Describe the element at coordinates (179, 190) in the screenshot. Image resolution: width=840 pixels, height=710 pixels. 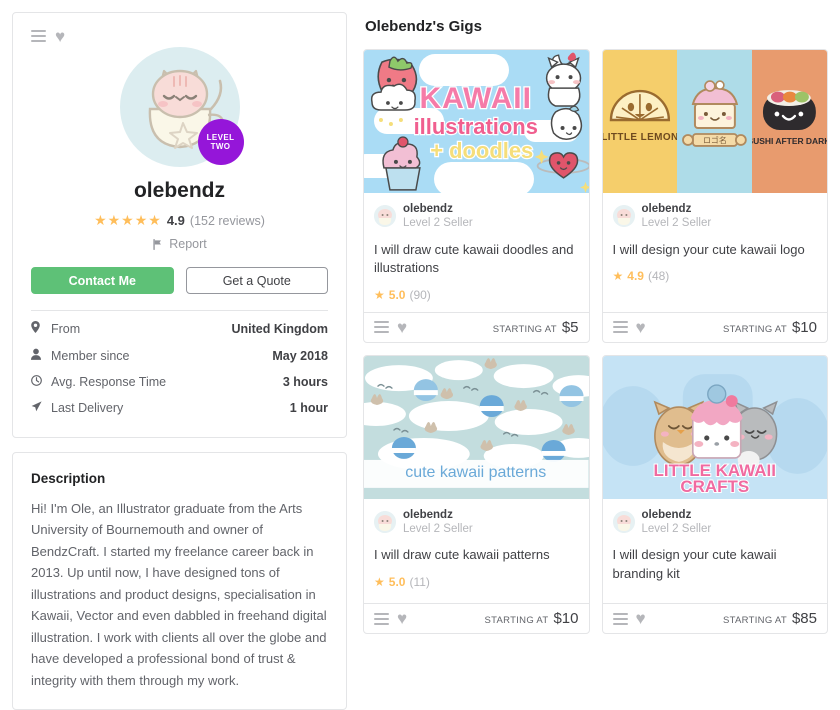
I see `page-title: olebendz` at that location.